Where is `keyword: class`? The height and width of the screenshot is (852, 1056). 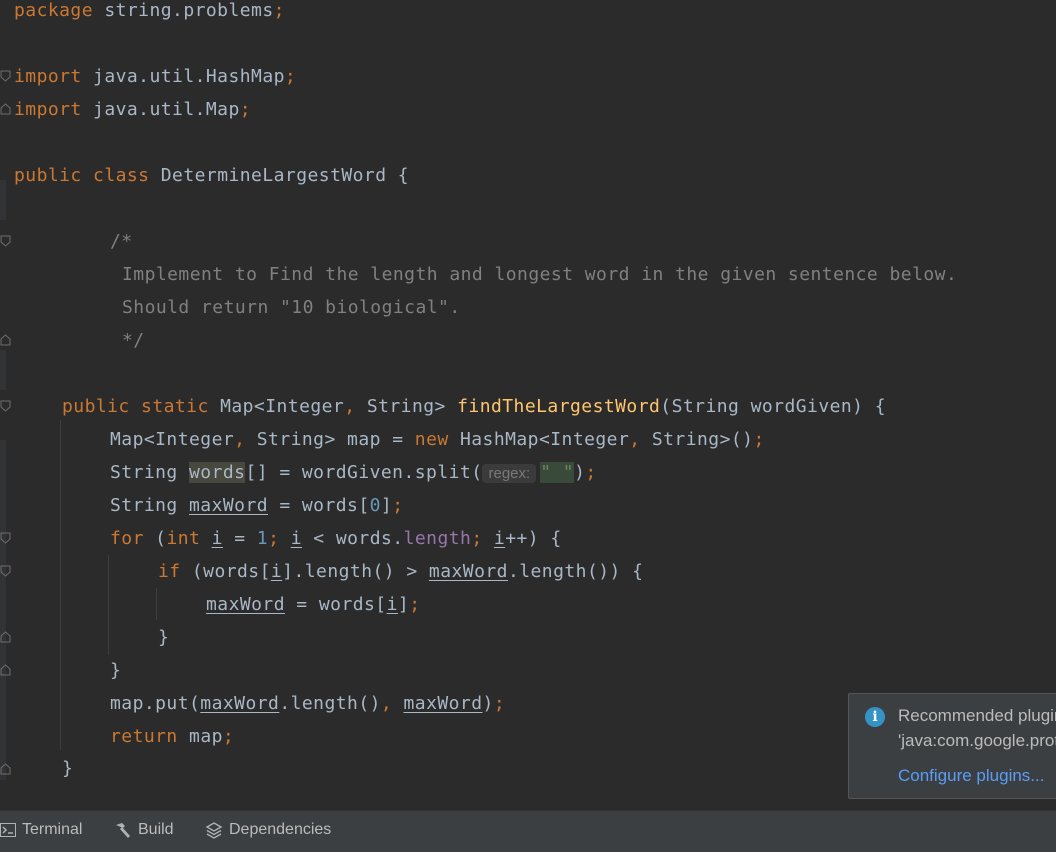
keyword: class is located at coordinates (121, 175).